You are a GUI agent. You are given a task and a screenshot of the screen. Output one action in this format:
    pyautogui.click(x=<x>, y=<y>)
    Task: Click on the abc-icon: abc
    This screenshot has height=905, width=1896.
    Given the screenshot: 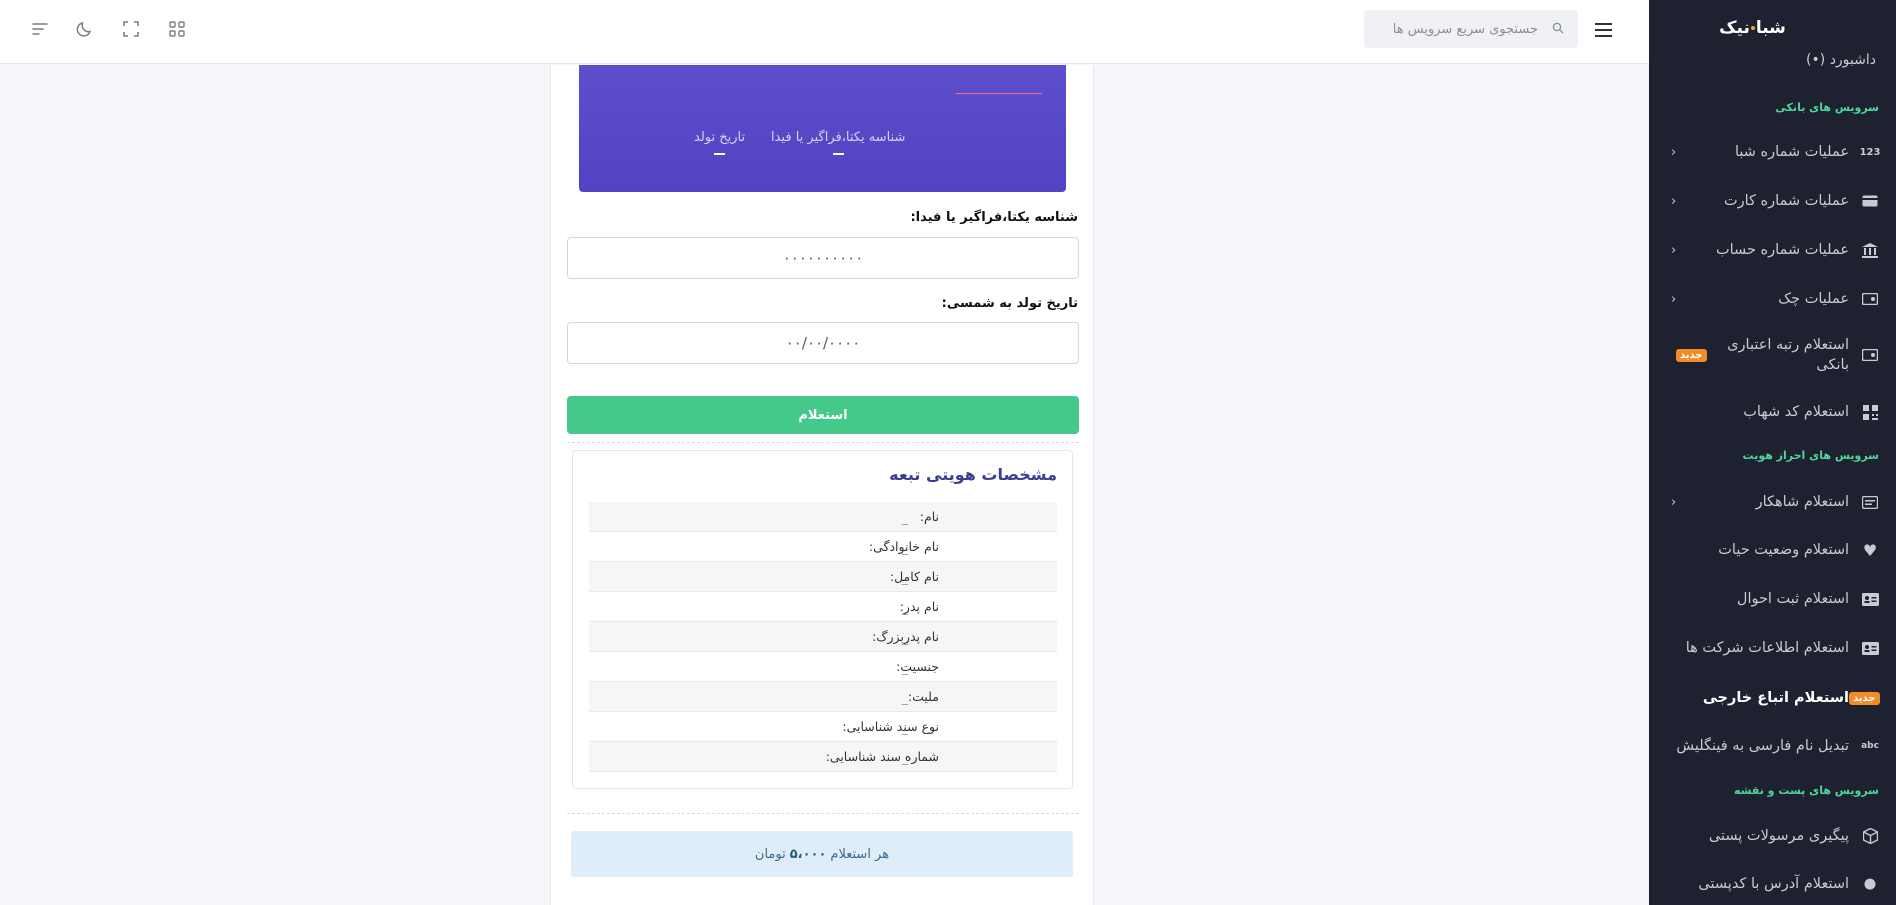 What is the action you would take?
    pyautogui.click(x=1870, y=746)
    